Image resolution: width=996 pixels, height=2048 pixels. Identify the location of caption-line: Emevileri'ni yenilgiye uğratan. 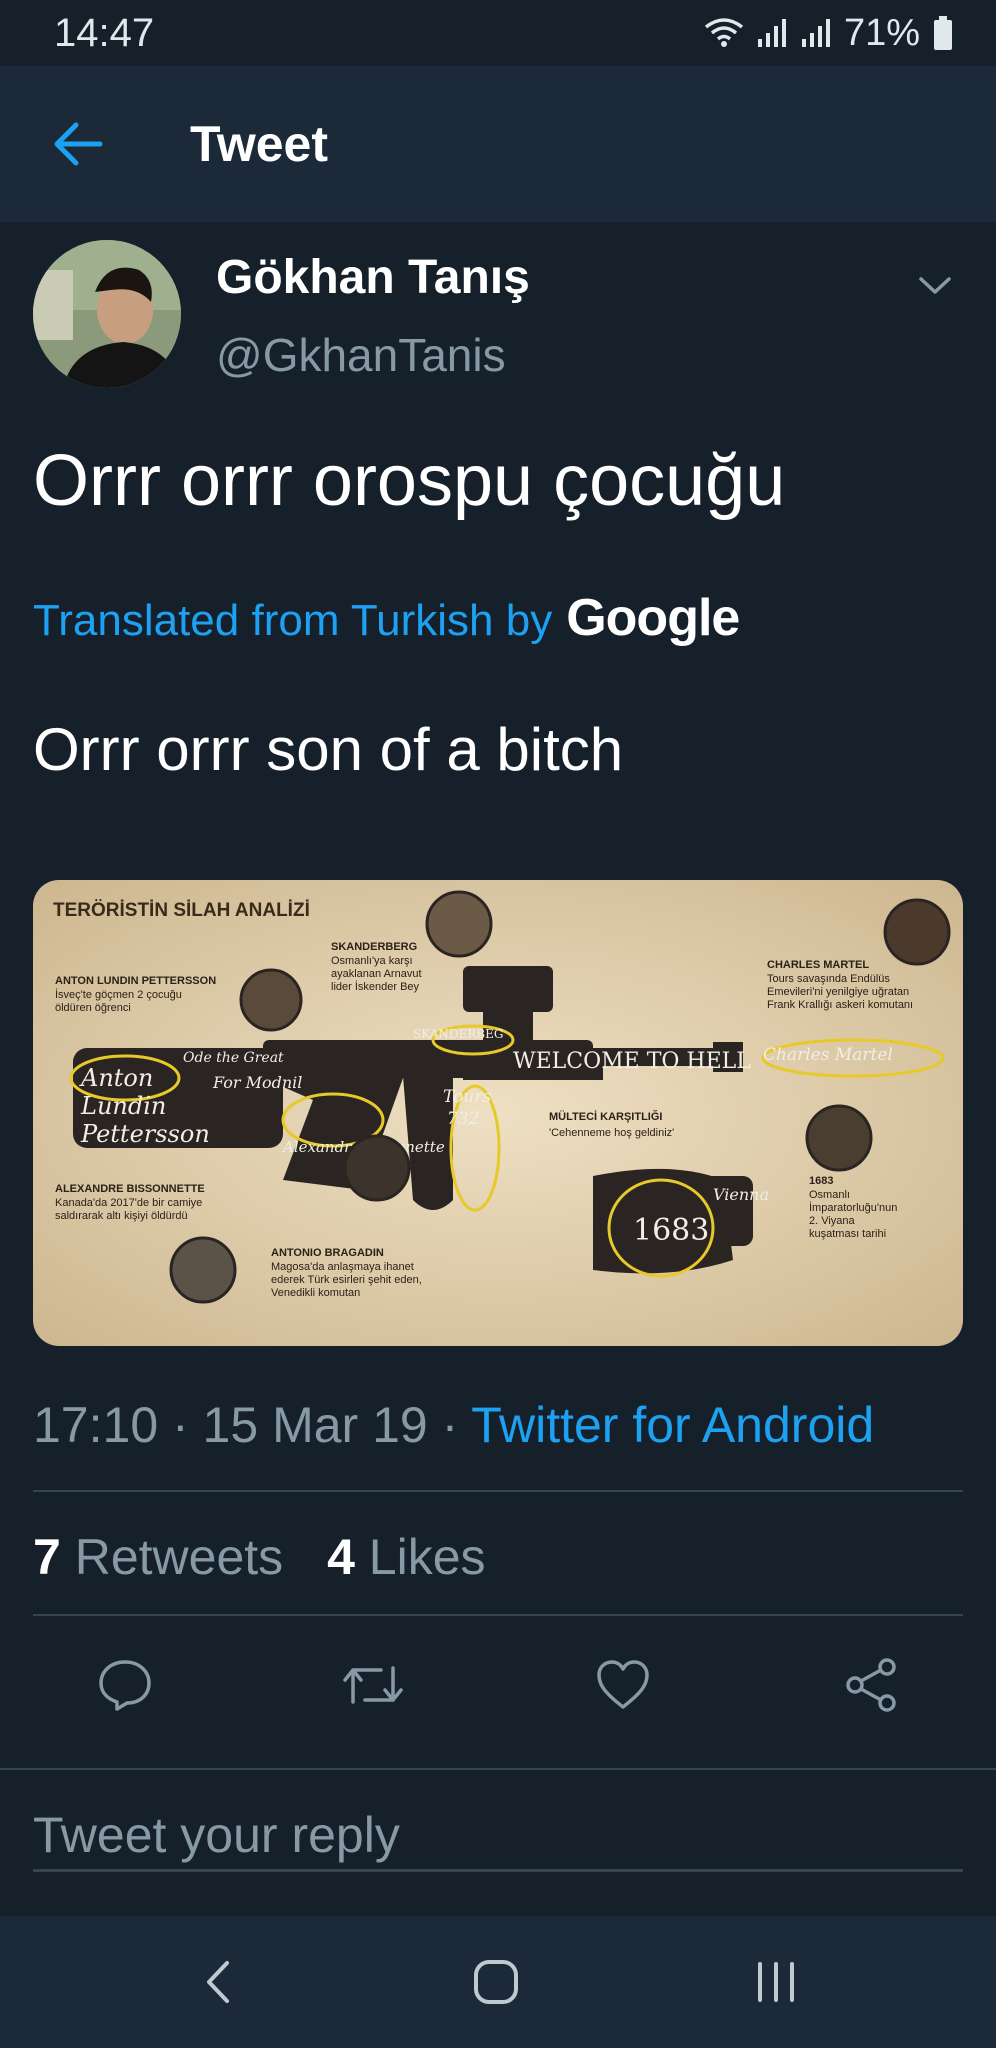
(838, 992).